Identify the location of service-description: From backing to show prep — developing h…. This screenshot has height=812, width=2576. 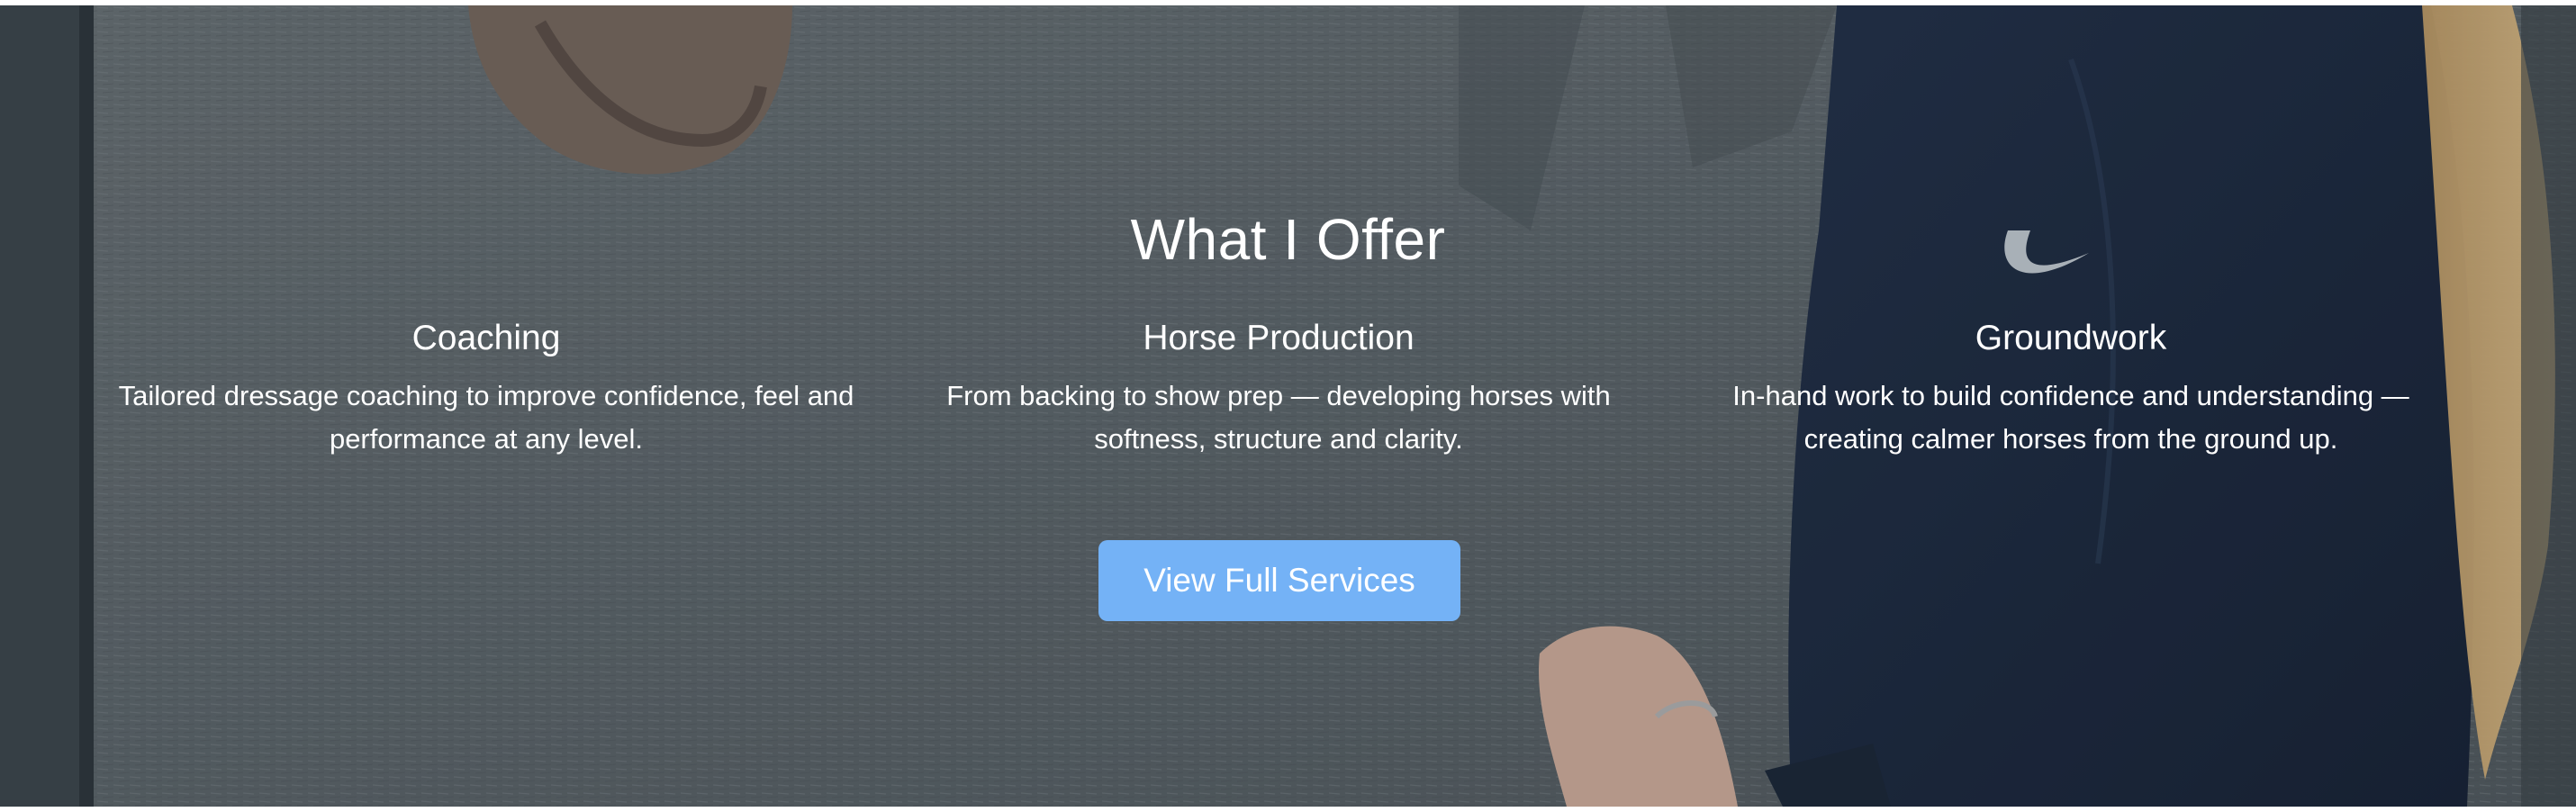
(1278, 417).